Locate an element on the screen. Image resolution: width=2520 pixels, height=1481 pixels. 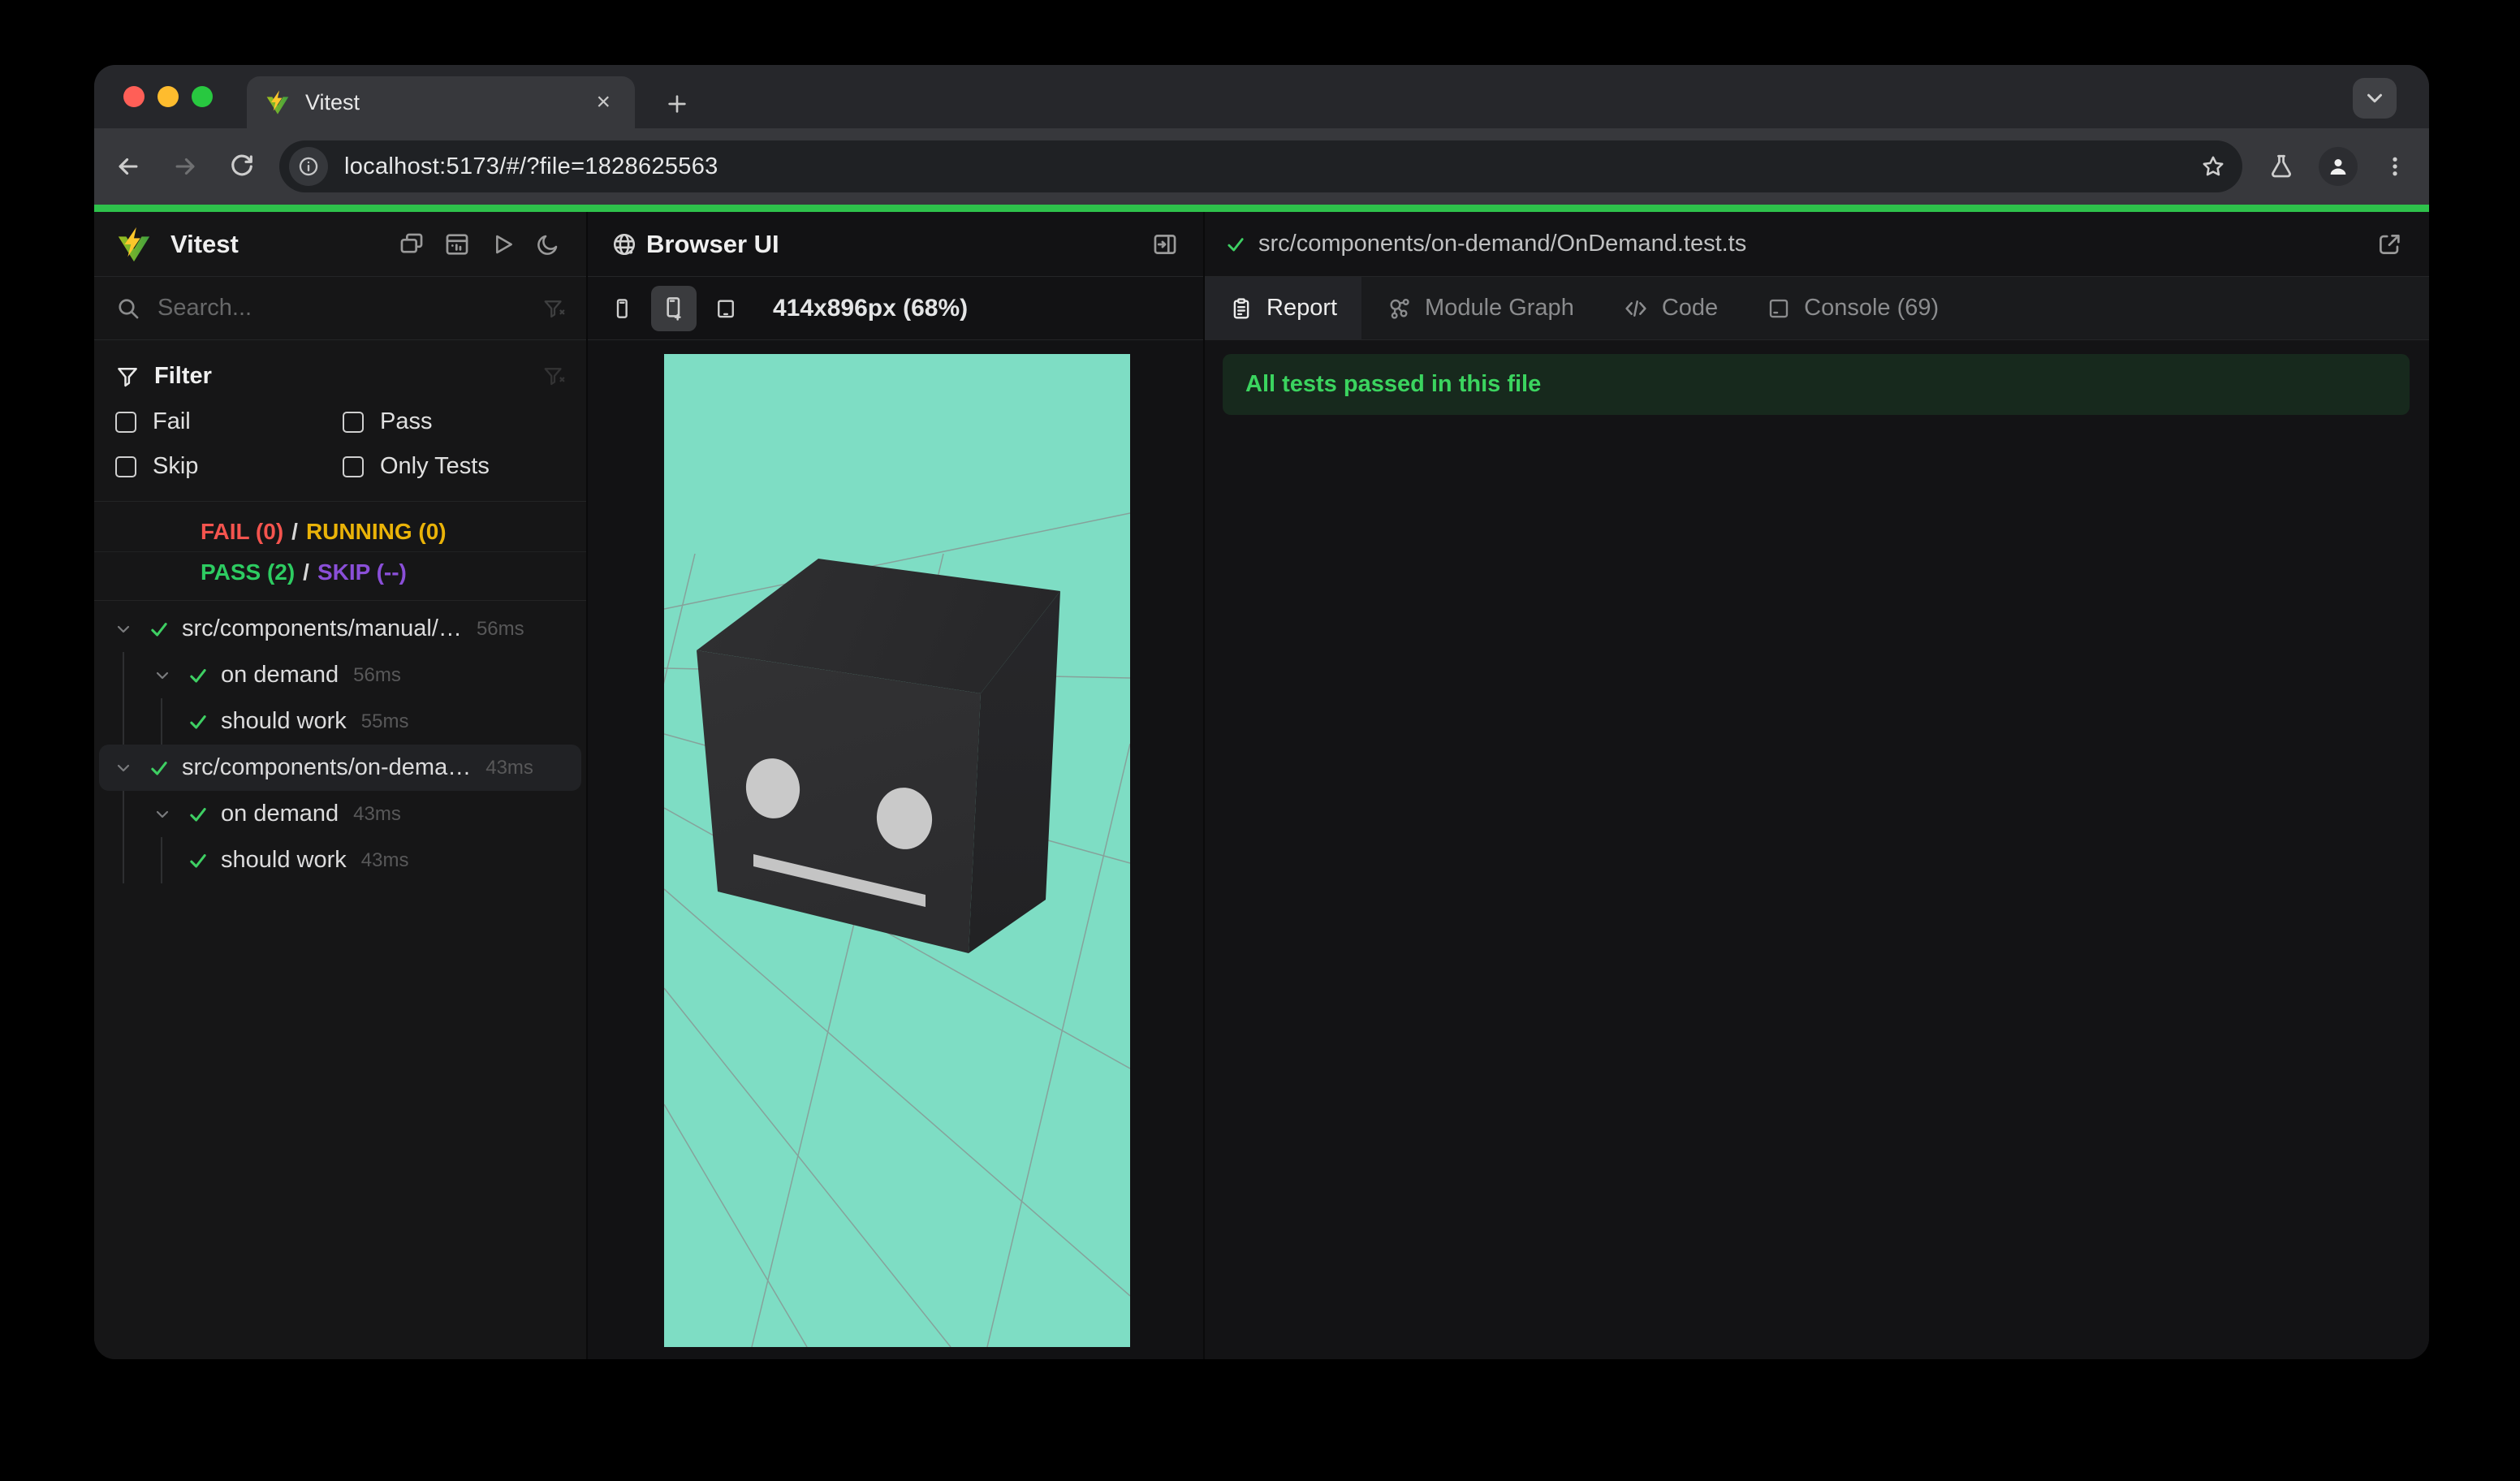
filter-checkbox-skip: Skip is located at coordinates (229, 467).